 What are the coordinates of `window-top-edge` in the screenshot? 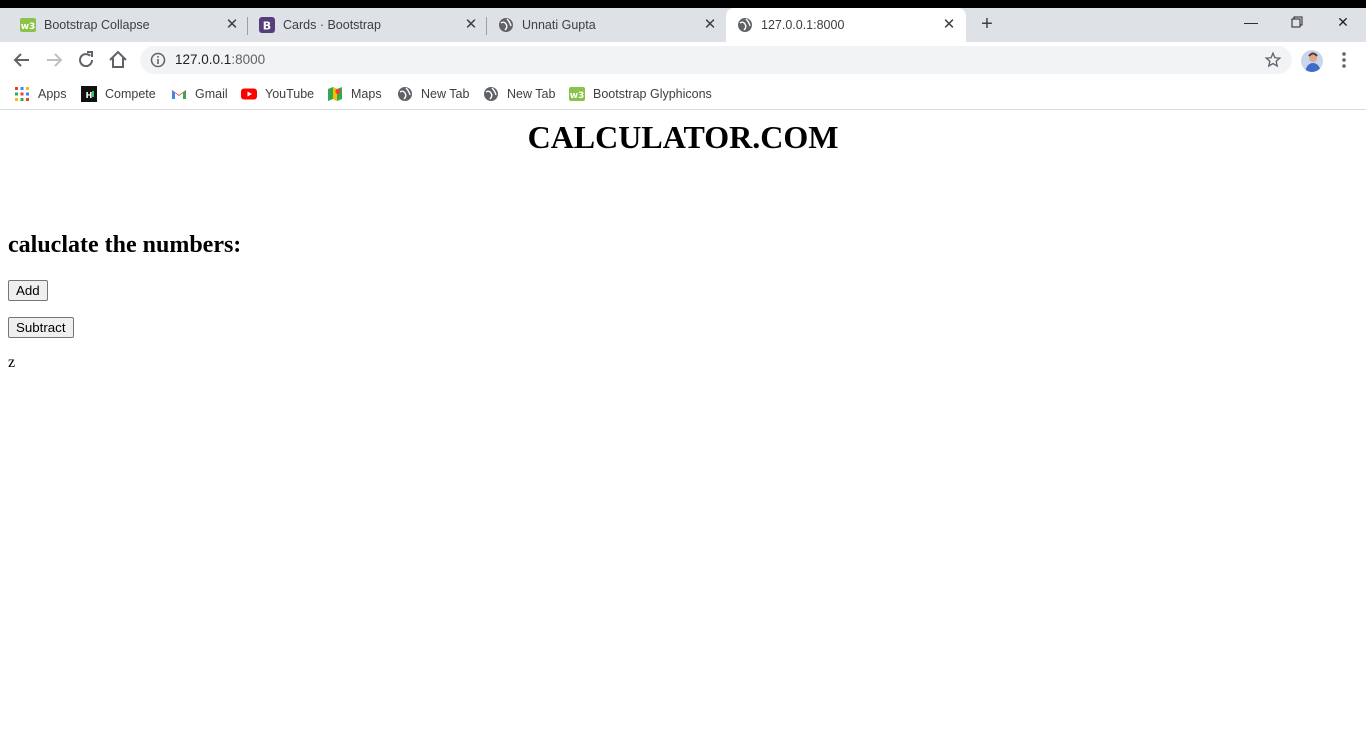 It's located at (683, 4).